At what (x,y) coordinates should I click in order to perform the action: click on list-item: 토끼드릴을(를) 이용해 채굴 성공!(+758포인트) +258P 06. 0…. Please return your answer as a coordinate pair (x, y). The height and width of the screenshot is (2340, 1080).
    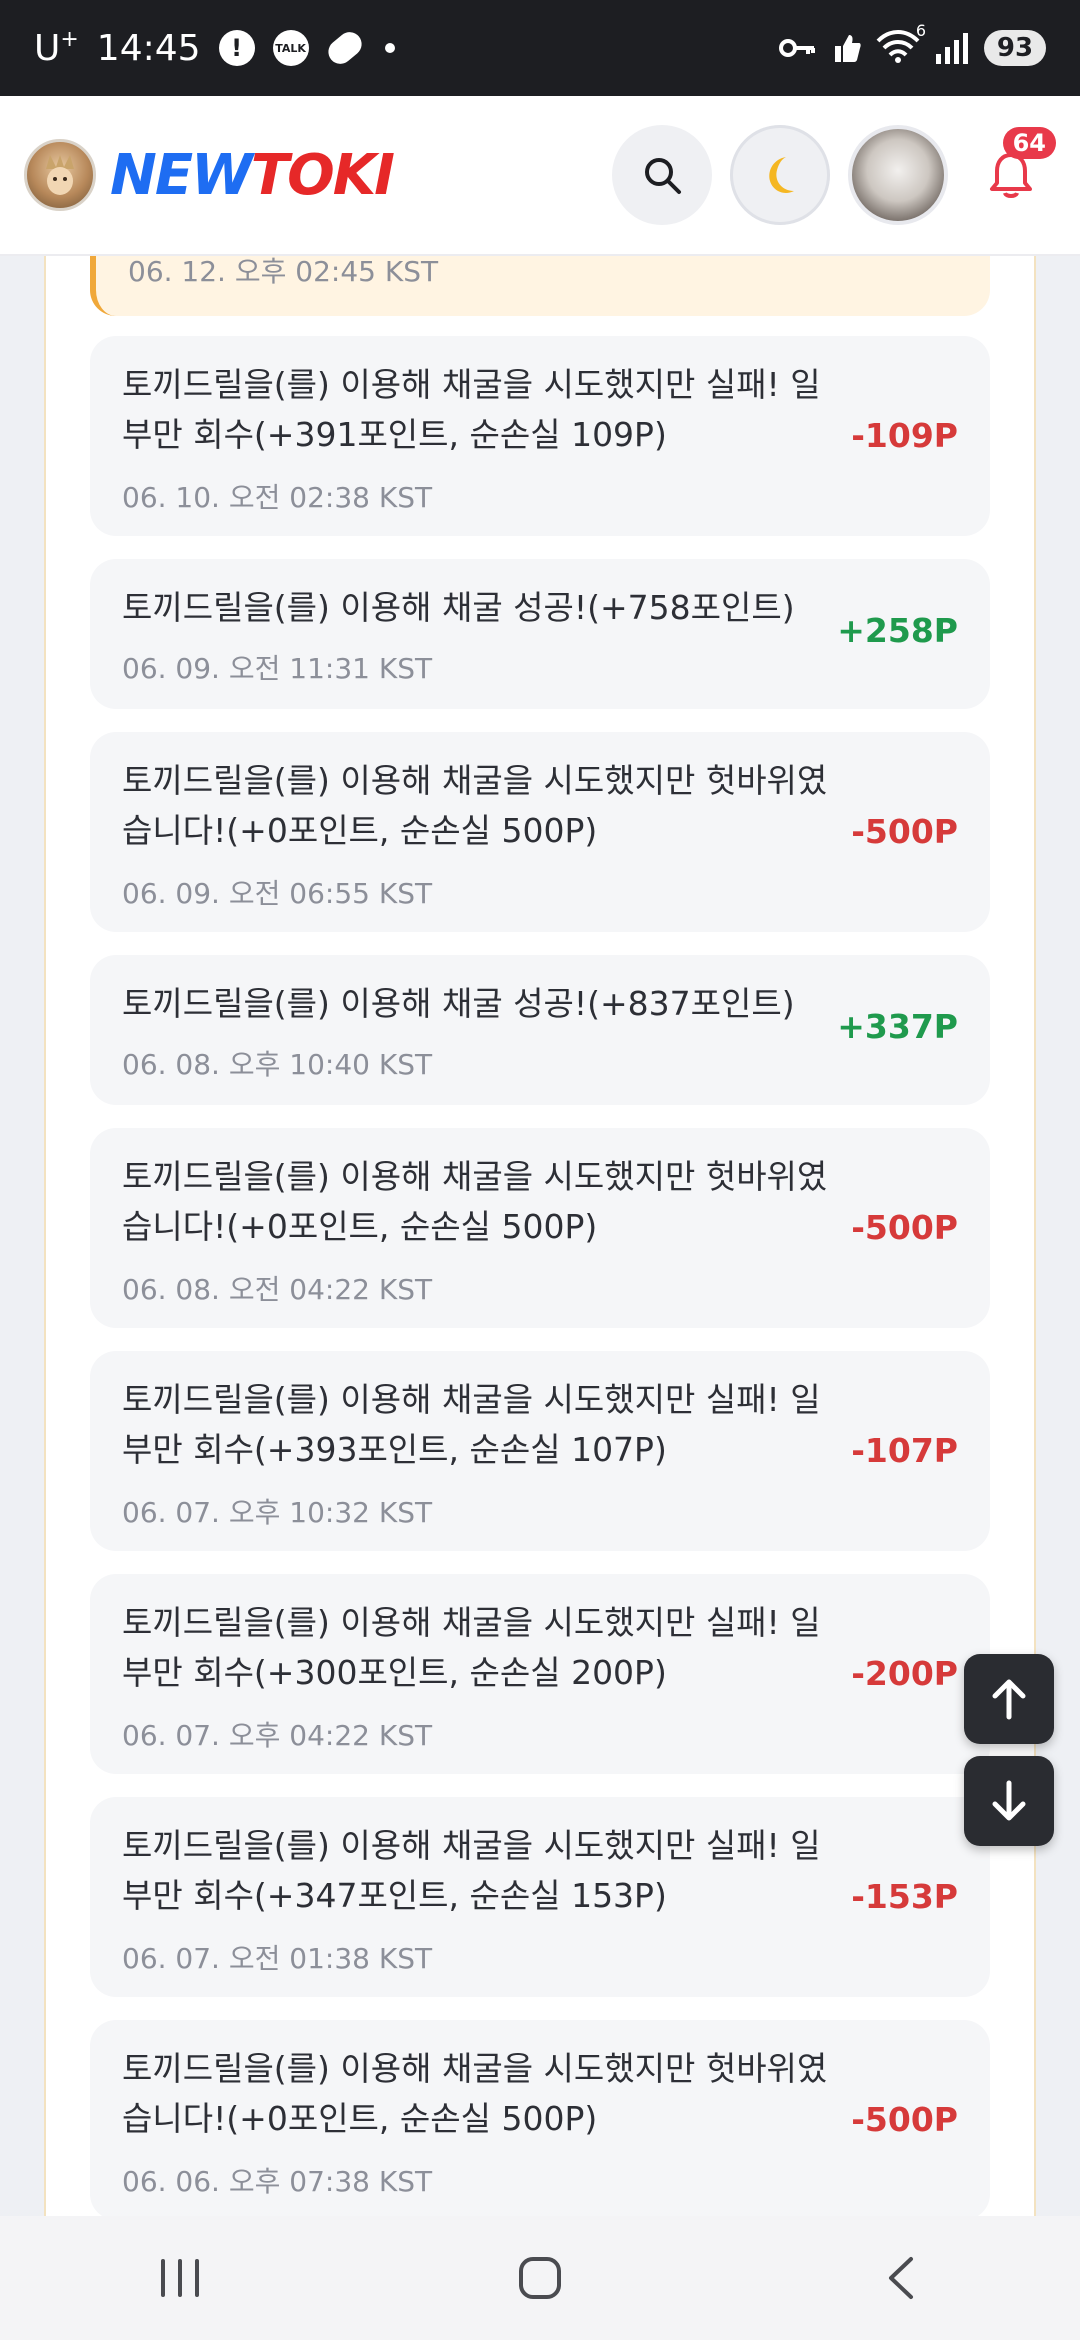
    Looking at the image, I should click on (540, 634).